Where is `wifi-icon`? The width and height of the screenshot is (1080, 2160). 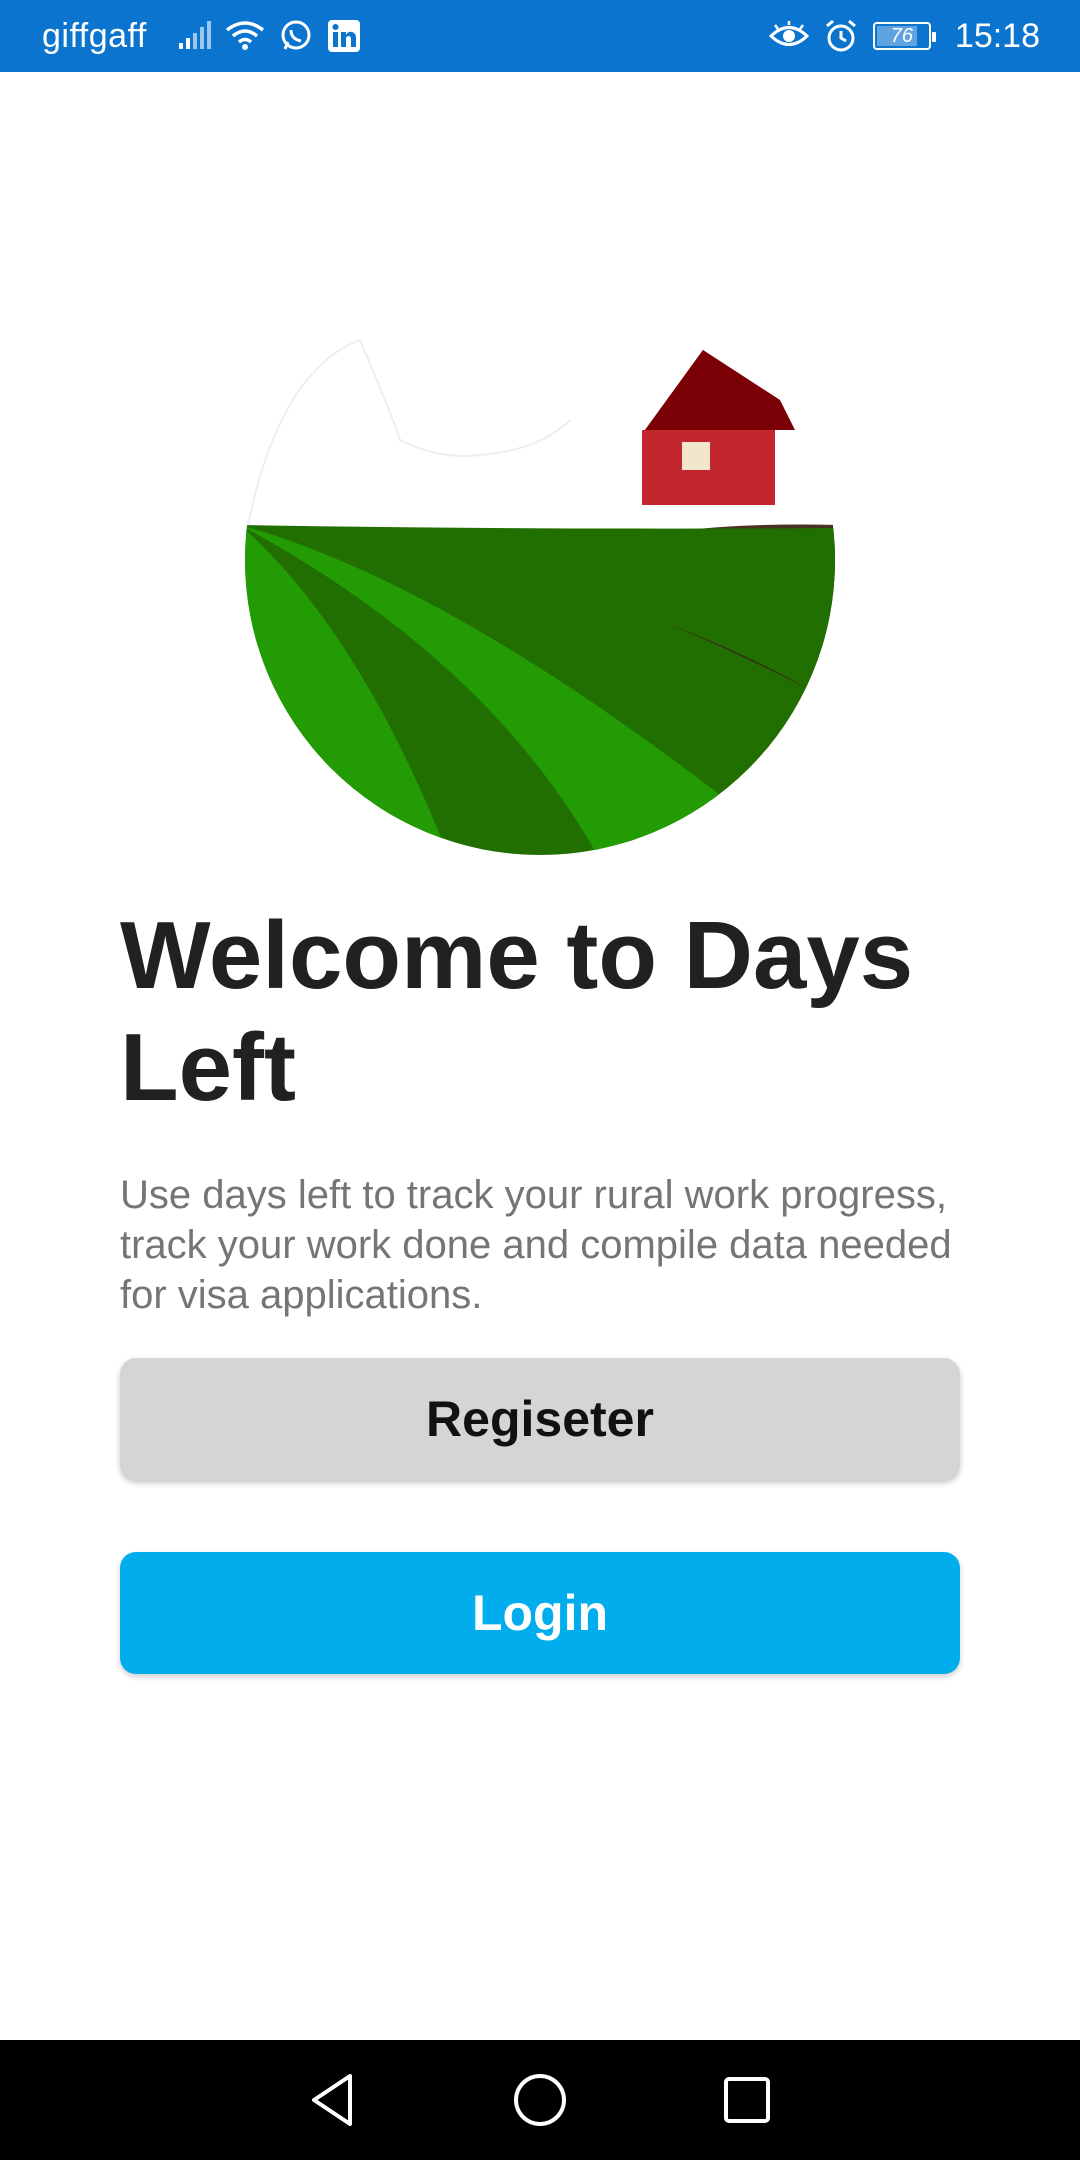 wifi-icon is located at coordinates (245, 36).